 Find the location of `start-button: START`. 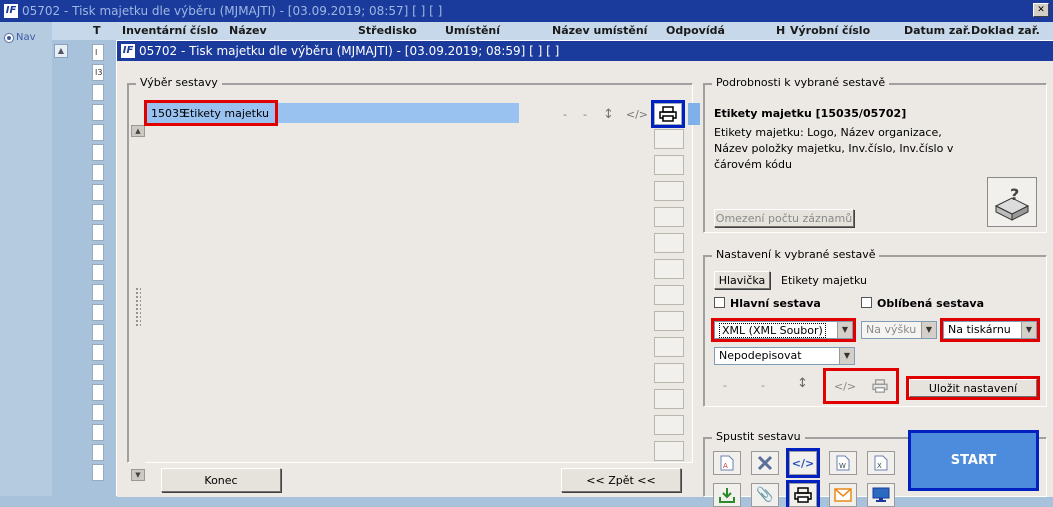

start-button: START is located at coordinates (973, 460).